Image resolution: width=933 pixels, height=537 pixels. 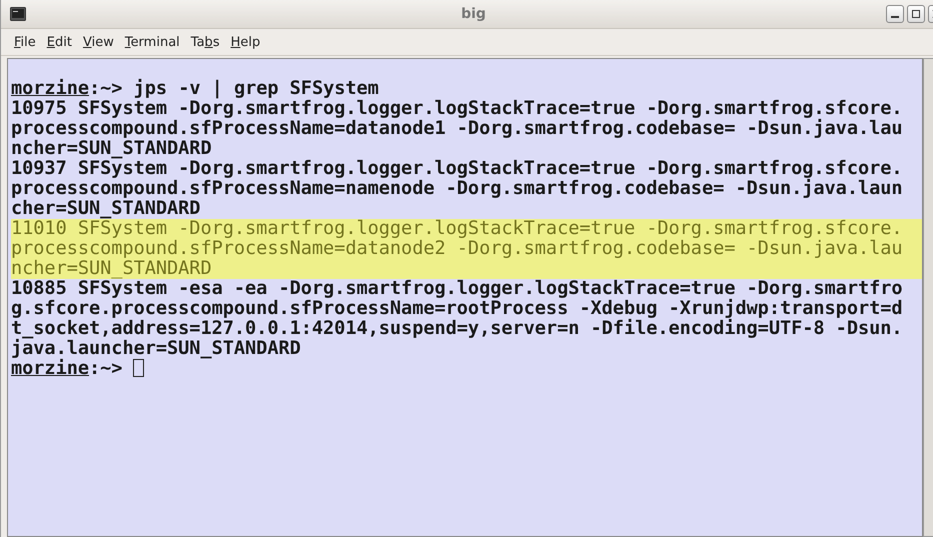 I want to click on menu-item: Terminal, so click(x=153, y=42).